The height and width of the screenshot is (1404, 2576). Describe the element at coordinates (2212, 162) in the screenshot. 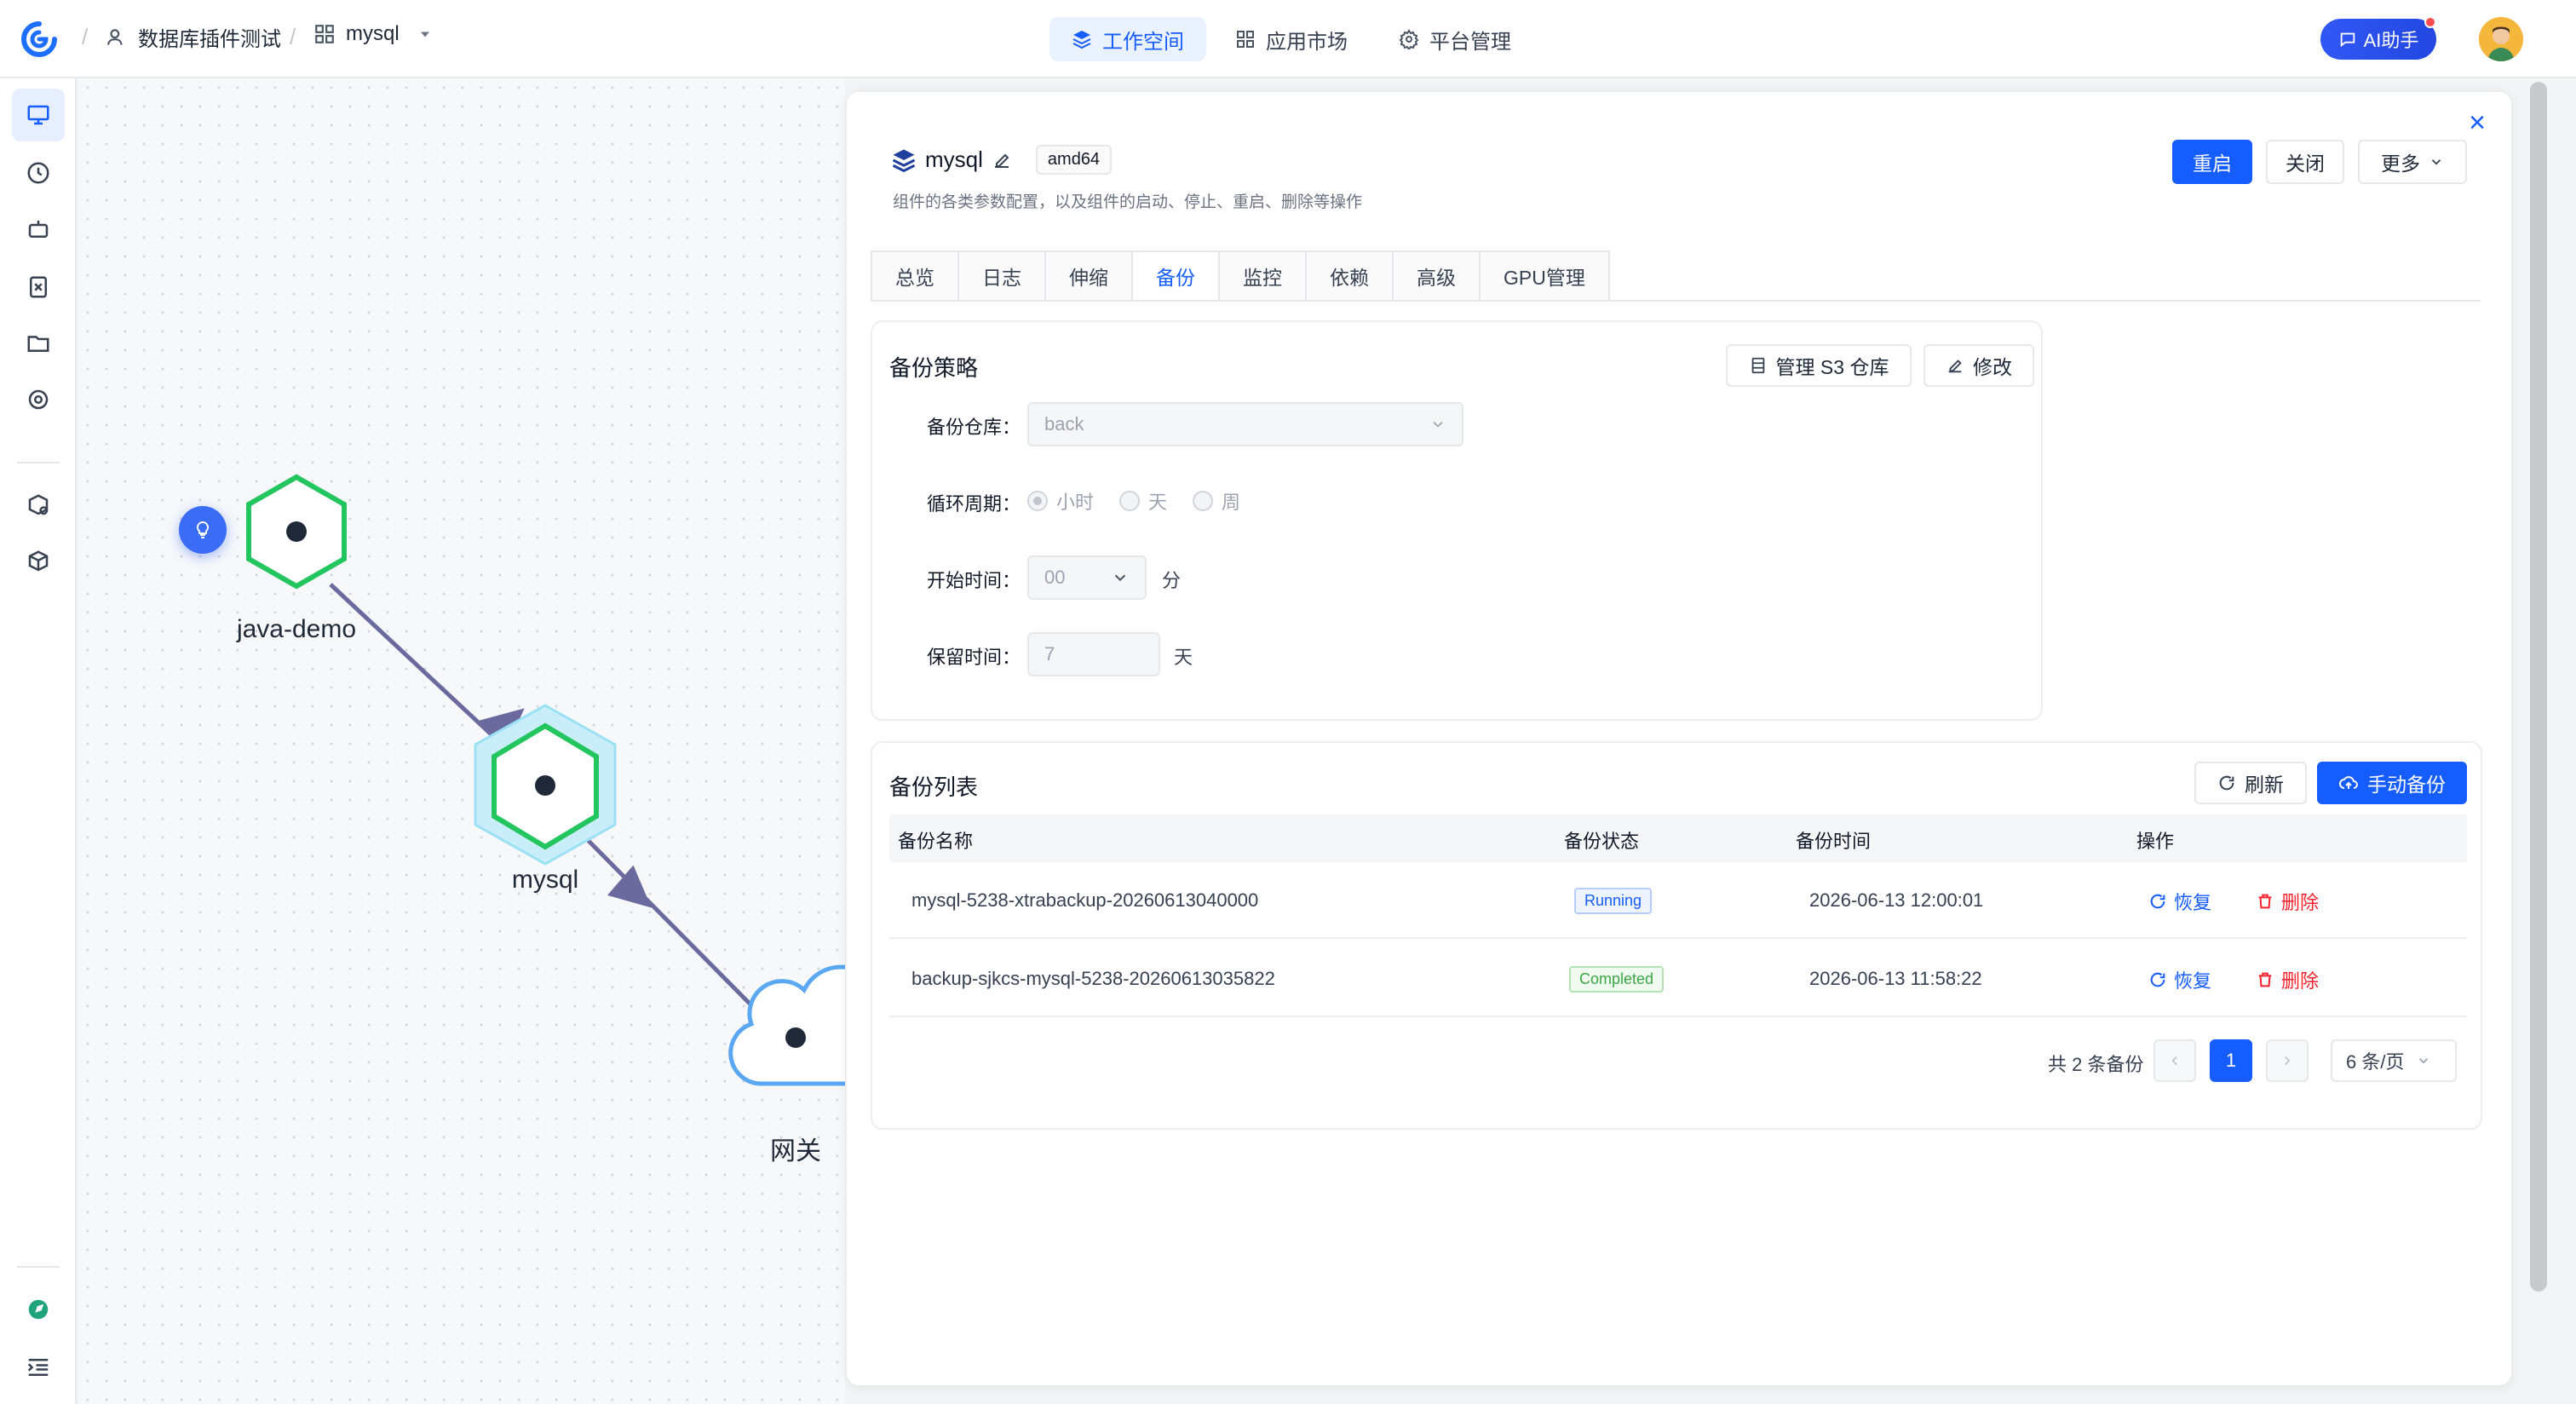

I see `restart-button: 重启` at that location.